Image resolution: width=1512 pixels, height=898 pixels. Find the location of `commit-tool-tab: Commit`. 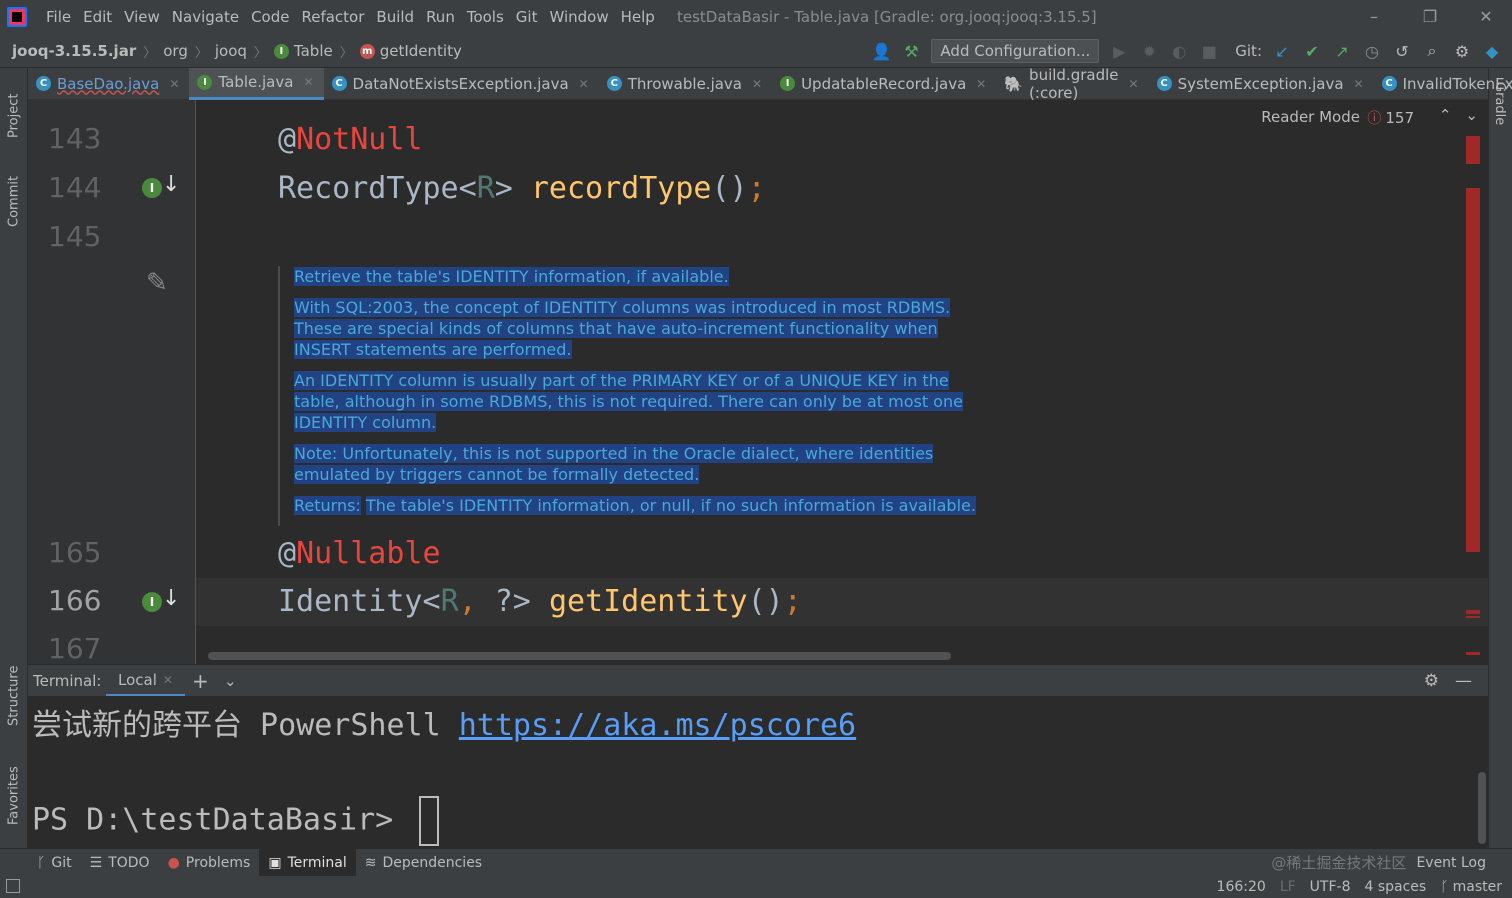

commit-tool-tab: Commit is located at coordinates (14, 201).